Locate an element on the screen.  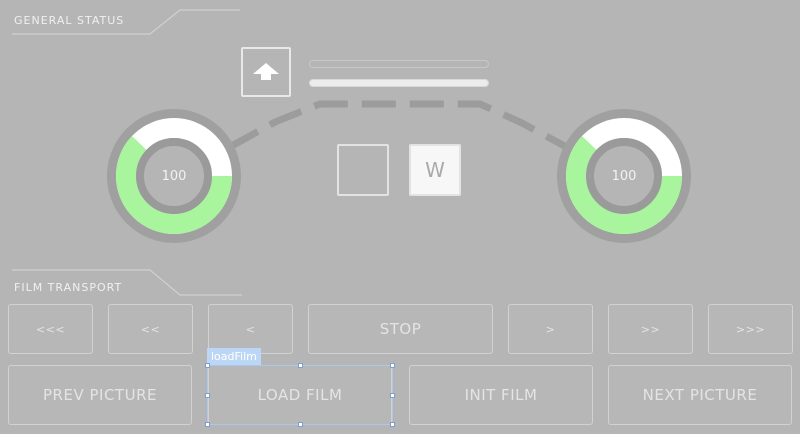
rewind-slow-button: < is located at coordinates (250, 329).